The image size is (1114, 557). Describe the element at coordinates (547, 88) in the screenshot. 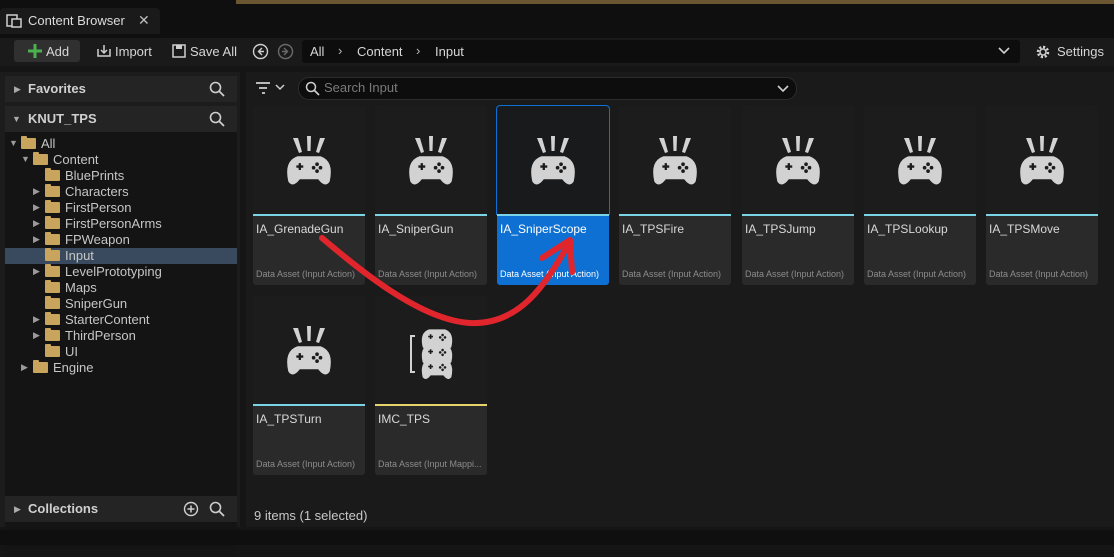

I see `search-input: Search Input` at that location.